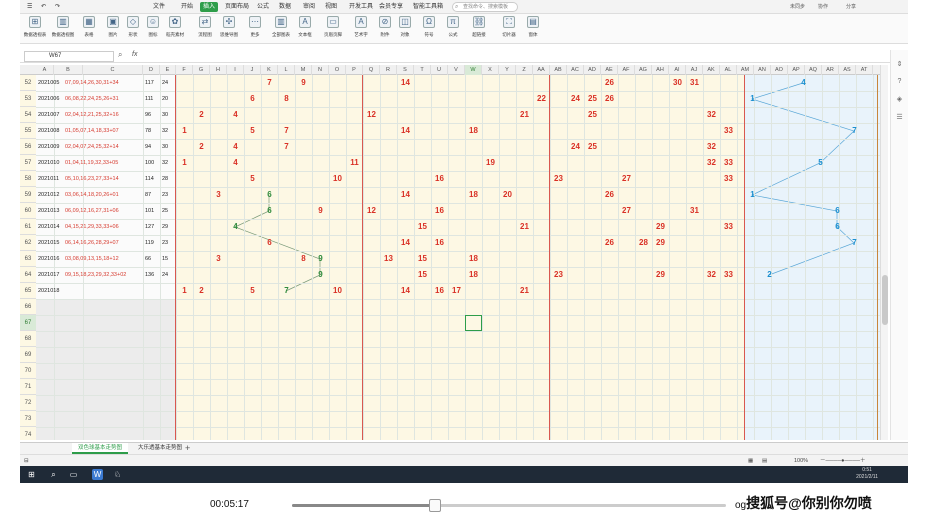  What do you see at coordinates (184, 70) in the screenshot?
I see `column-header: F` at bounding box center [184, 70].